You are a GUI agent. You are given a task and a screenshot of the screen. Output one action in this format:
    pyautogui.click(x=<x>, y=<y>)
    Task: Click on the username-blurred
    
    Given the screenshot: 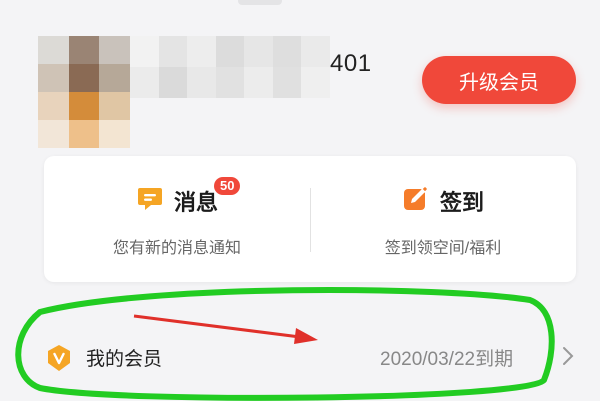 What is the action you would take?
    pyautogui.click(x=230, y=67)
    